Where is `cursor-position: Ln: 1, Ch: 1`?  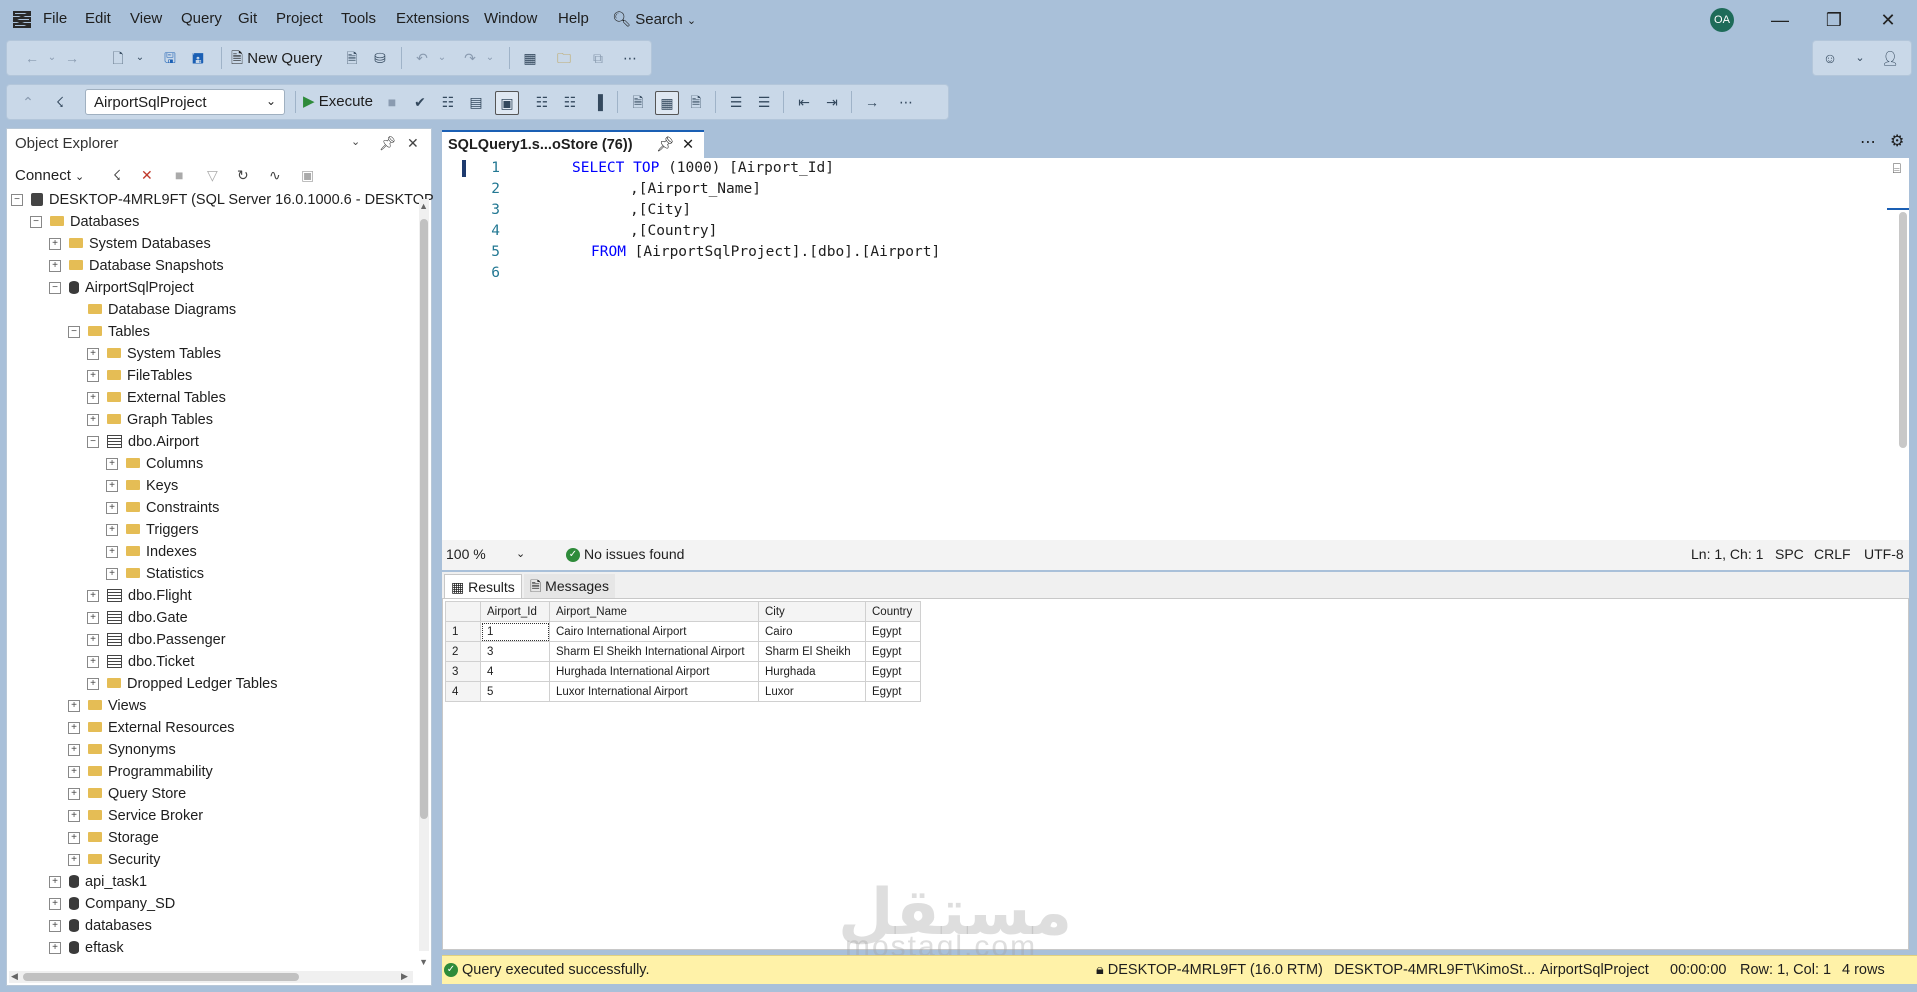
cursor-position: Ln: 1, Ch: 1 is located at coordinates (1727, 554).